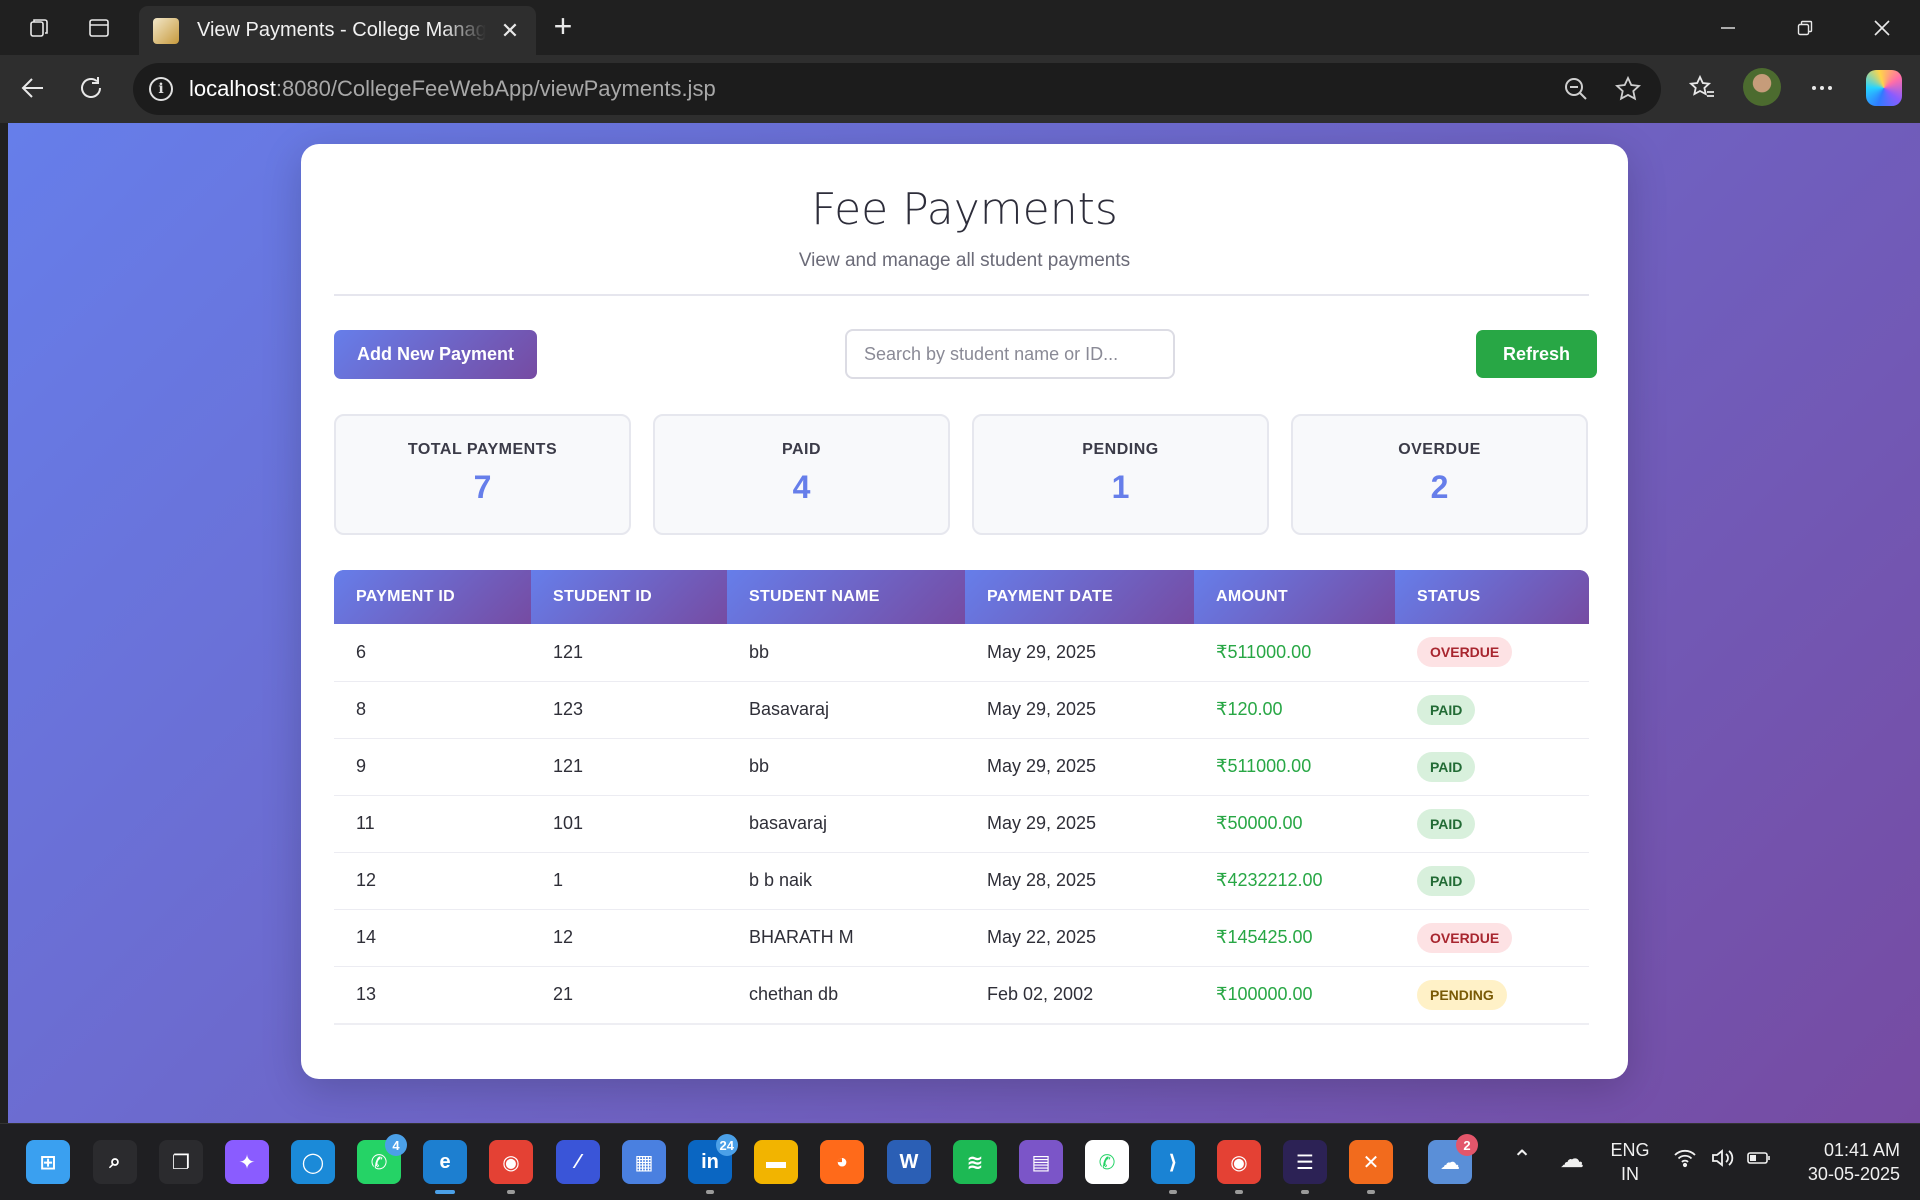 The width and height of the screenshot is (1920, 1200). What do you see at coordinates (1576, 92) in the screenshot?
I see `zoom-out-icon` at bounding box center [1576, 92].